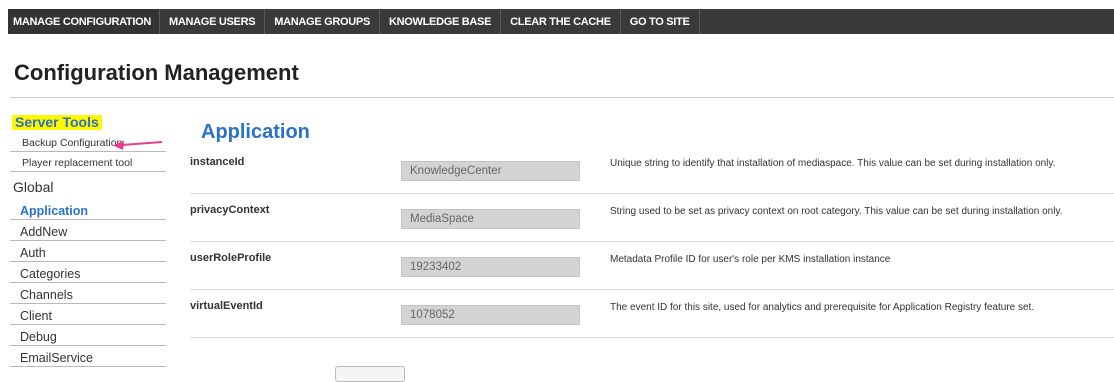 The height and width of the screenshot is (382, 1114). What do you see at coordinates (84, 21) in the screenshot?
I see `nav-manage-configuration: MANAGE CONFIGURATION` at bounding box center [84, 21].